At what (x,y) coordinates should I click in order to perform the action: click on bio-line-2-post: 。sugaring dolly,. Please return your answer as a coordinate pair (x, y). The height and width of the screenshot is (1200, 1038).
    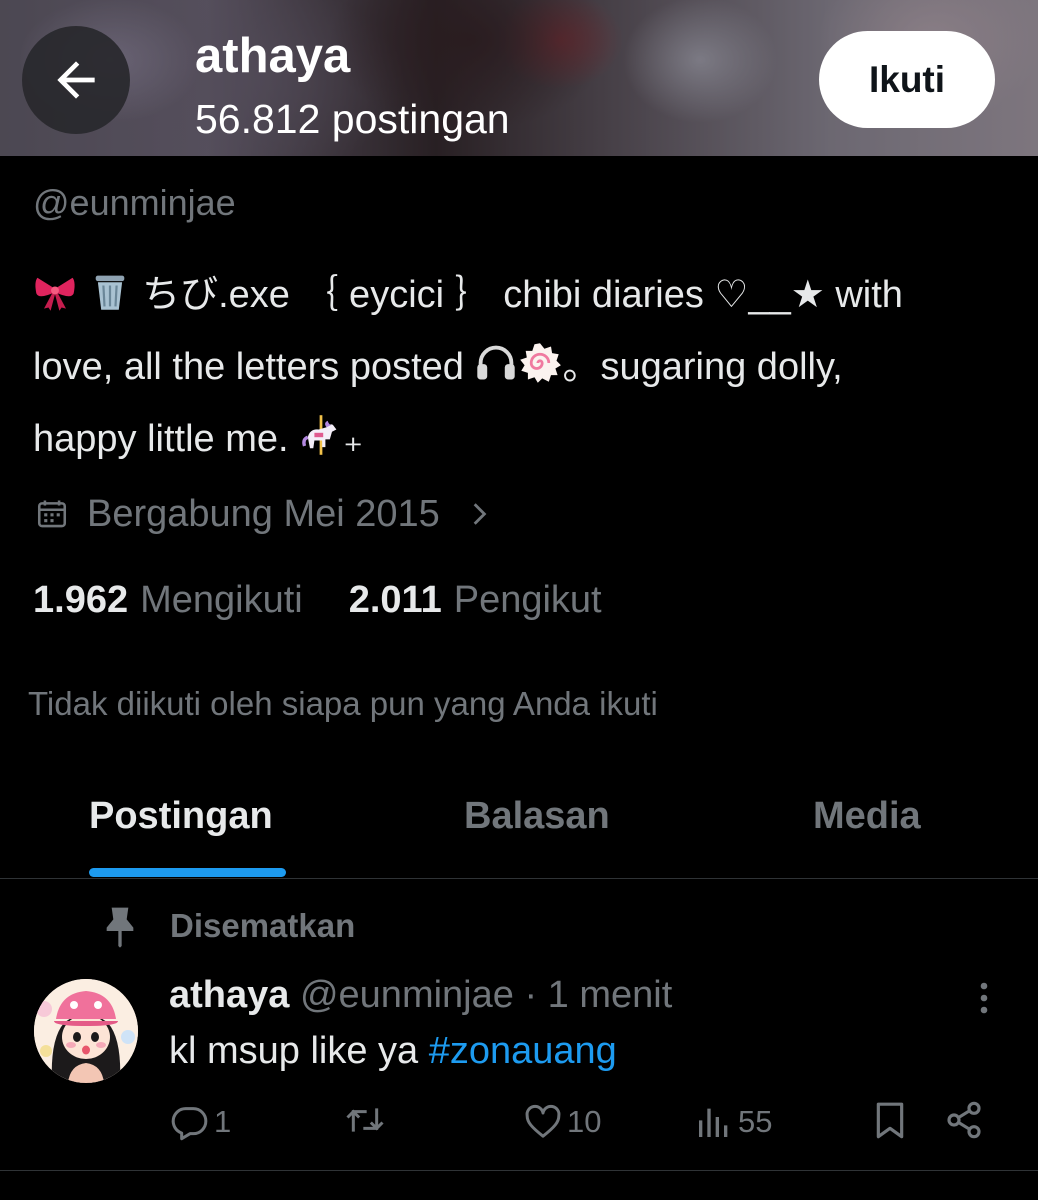
    Looking at the image, I should click on (702, 367).